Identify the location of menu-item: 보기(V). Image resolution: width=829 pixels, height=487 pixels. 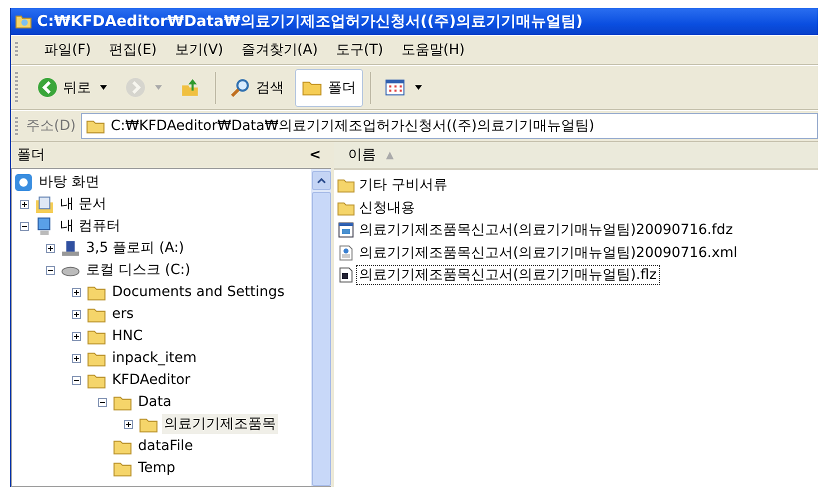
(199, 50).